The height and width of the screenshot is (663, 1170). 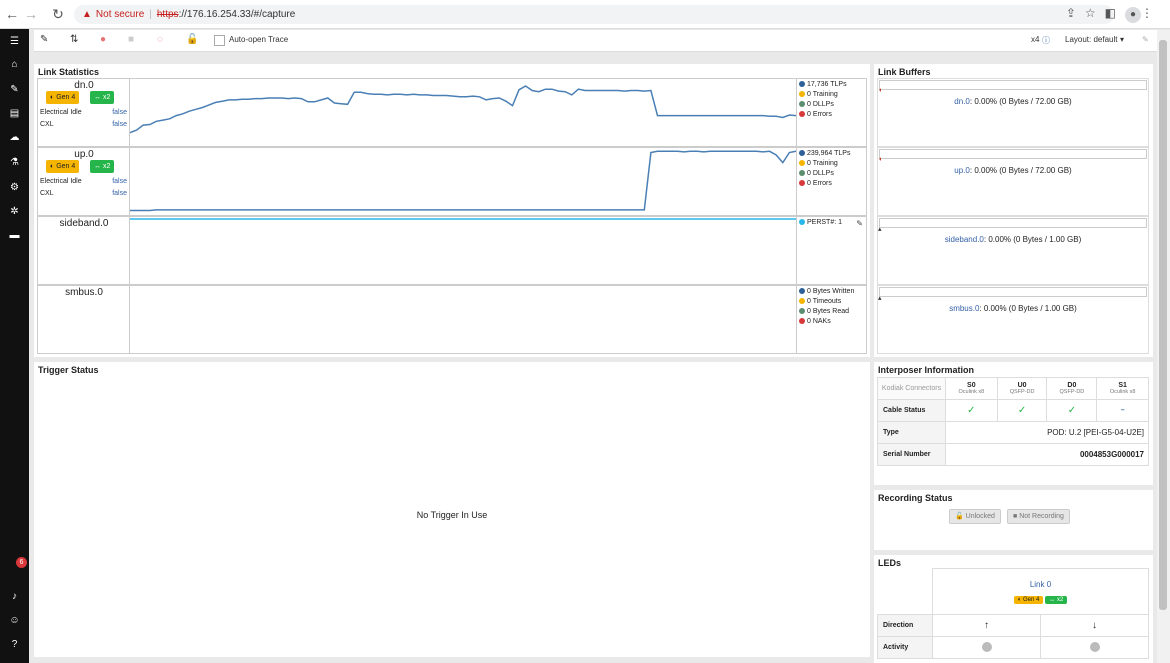 What do you see at coordinates (1013, 410) in the screenshot?
I see `cable-status-row: Cable Status ✓ ✓ ✓ –` at bounding box center [1013, 410].